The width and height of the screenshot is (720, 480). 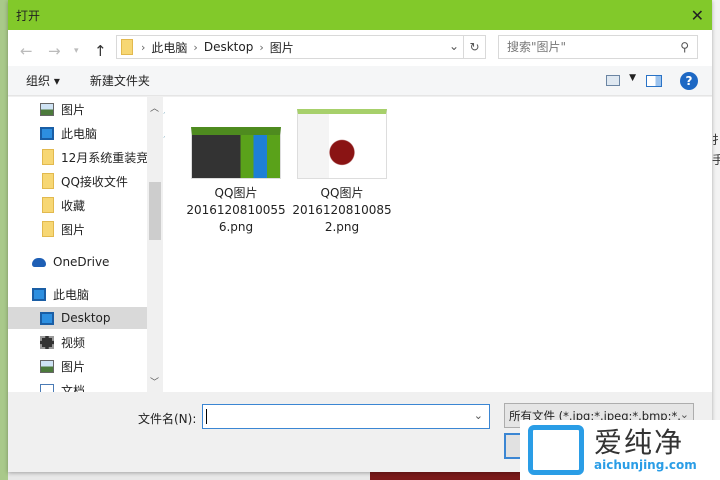 I want to click on scroll-down-icon: ﹀, so click(x=154, y=381).